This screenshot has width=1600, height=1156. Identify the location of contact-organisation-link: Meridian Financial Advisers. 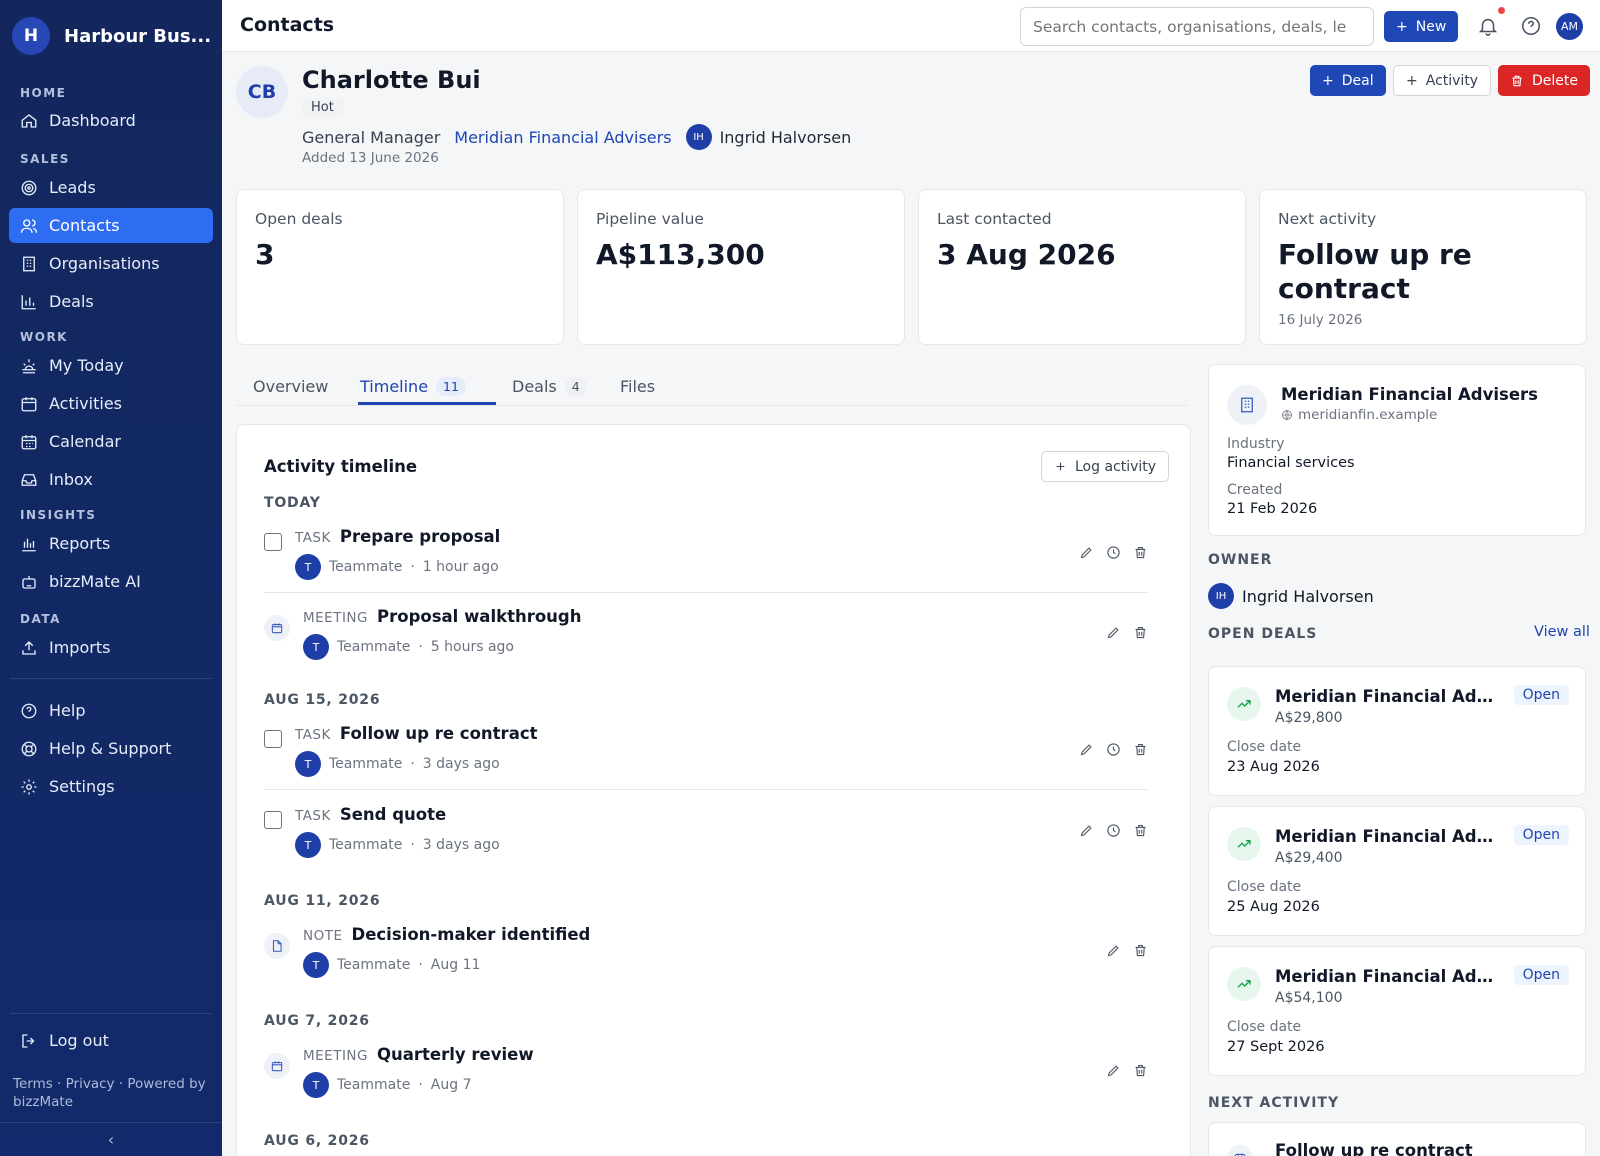
(562, 137).